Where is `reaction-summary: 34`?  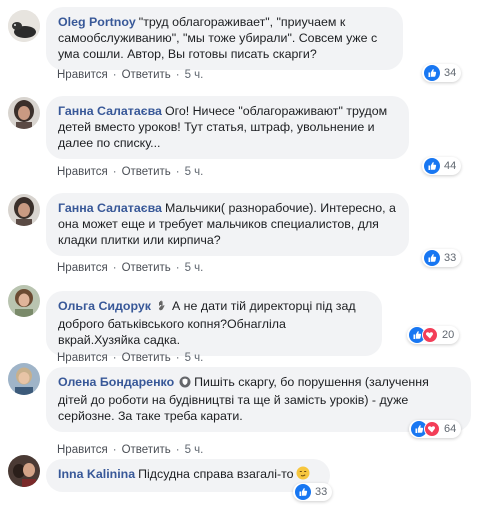 reaction-summary: 34 is located at coordinates (442, 73).